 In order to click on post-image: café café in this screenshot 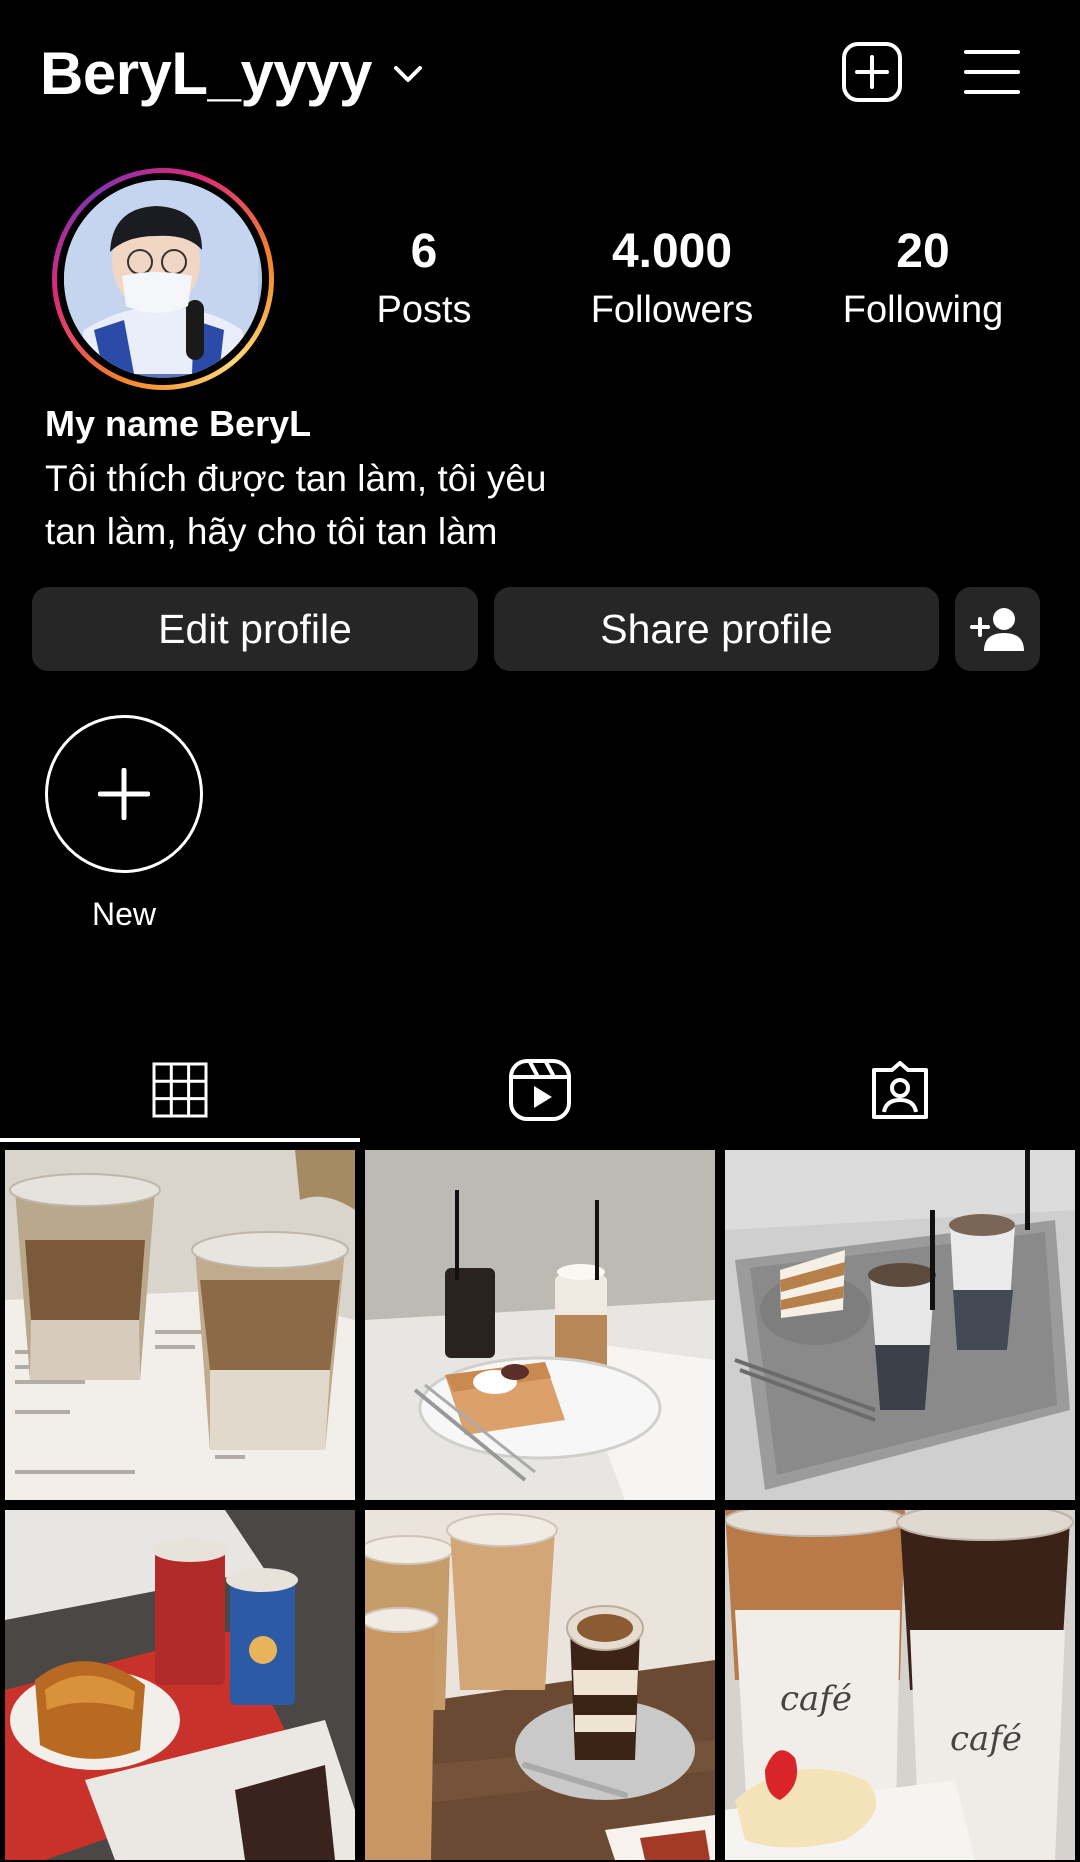, I will do `click(900, 1685)`.